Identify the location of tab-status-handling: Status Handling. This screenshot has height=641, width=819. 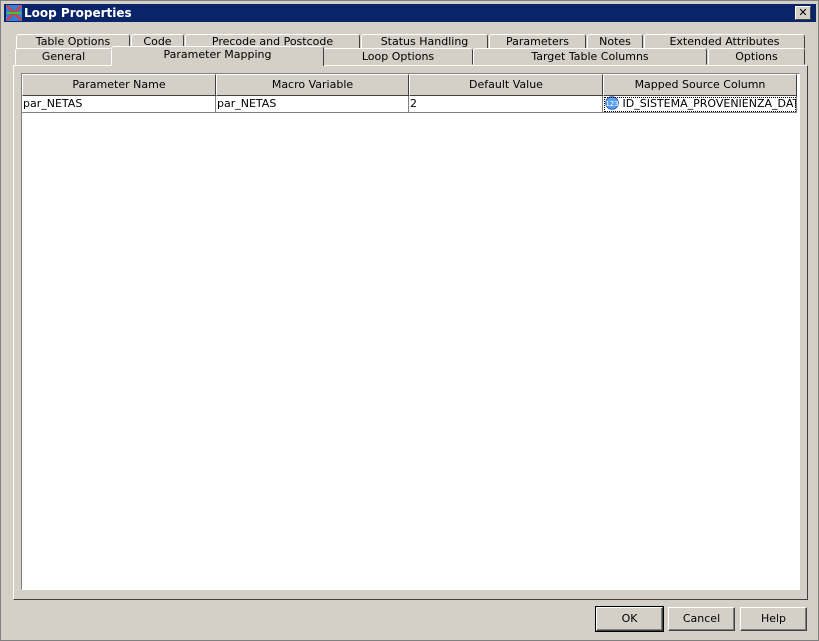
(424, 41).